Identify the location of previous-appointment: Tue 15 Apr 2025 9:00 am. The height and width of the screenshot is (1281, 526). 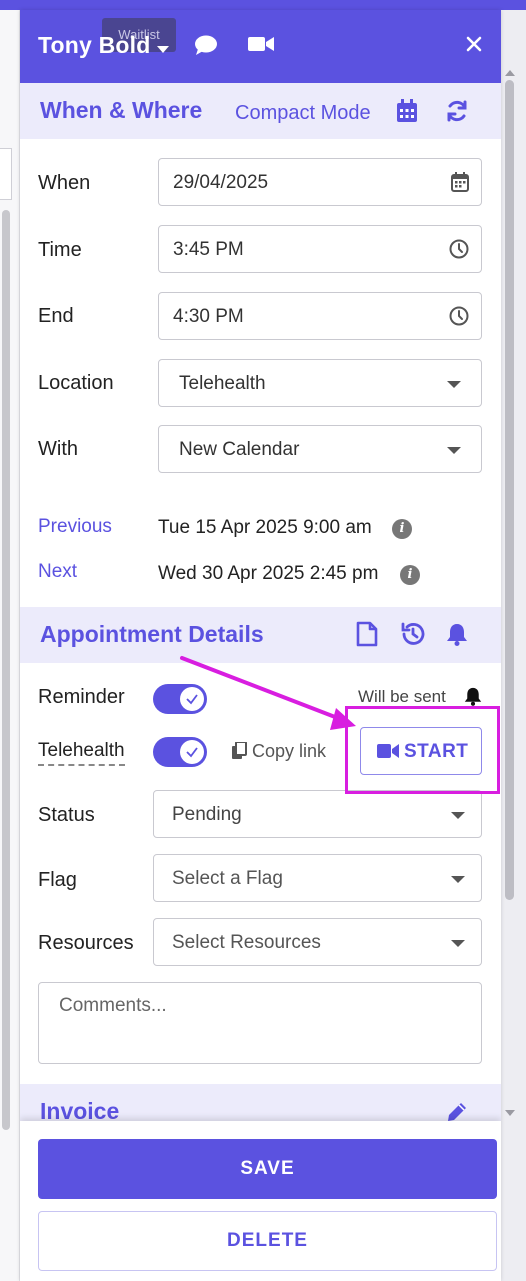
(265, 527).